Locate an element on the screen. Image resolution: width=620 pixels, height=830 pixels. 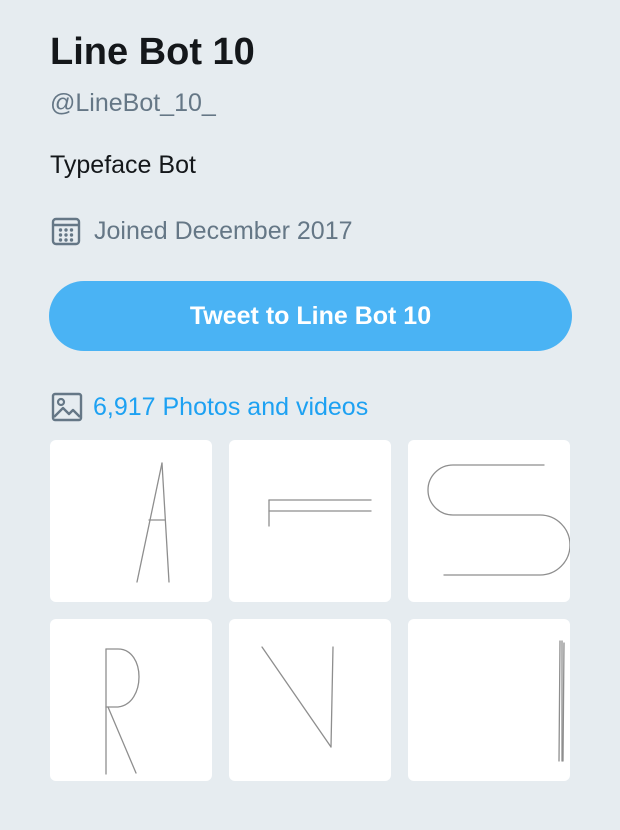
joined-date-text: Joined December 2017 is located at coordinates (223, 231).